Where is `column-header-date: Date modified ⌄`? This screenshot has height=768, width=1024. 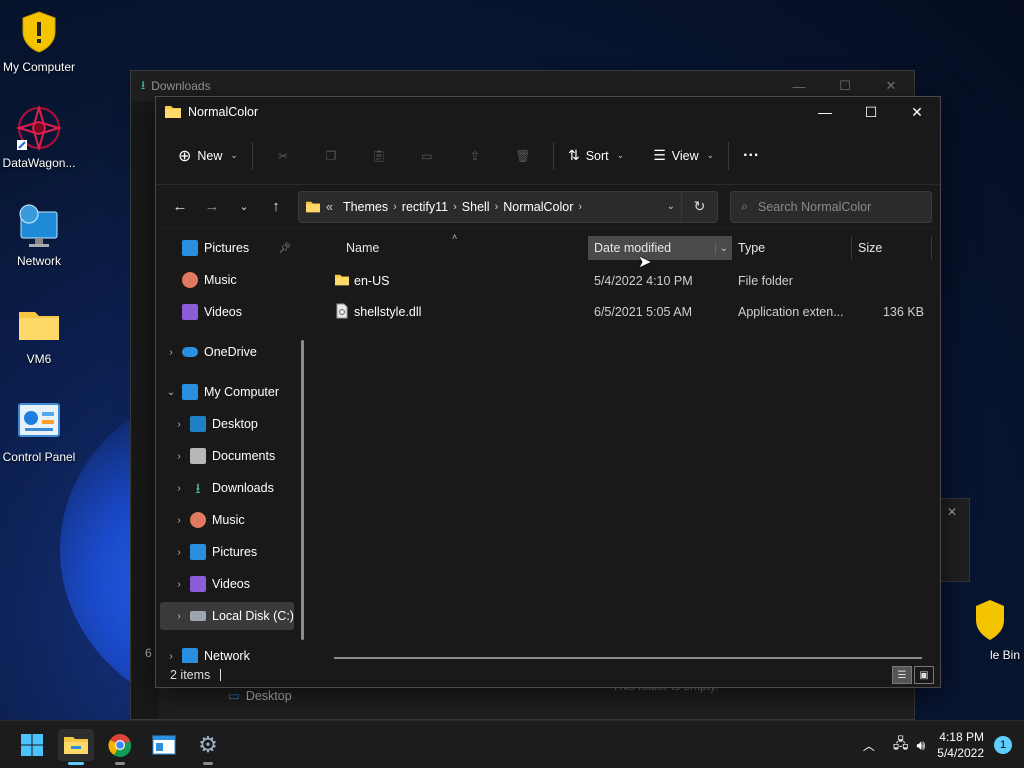
column-header-date: Date modified ⌄ is located at coordinates (660, 248).